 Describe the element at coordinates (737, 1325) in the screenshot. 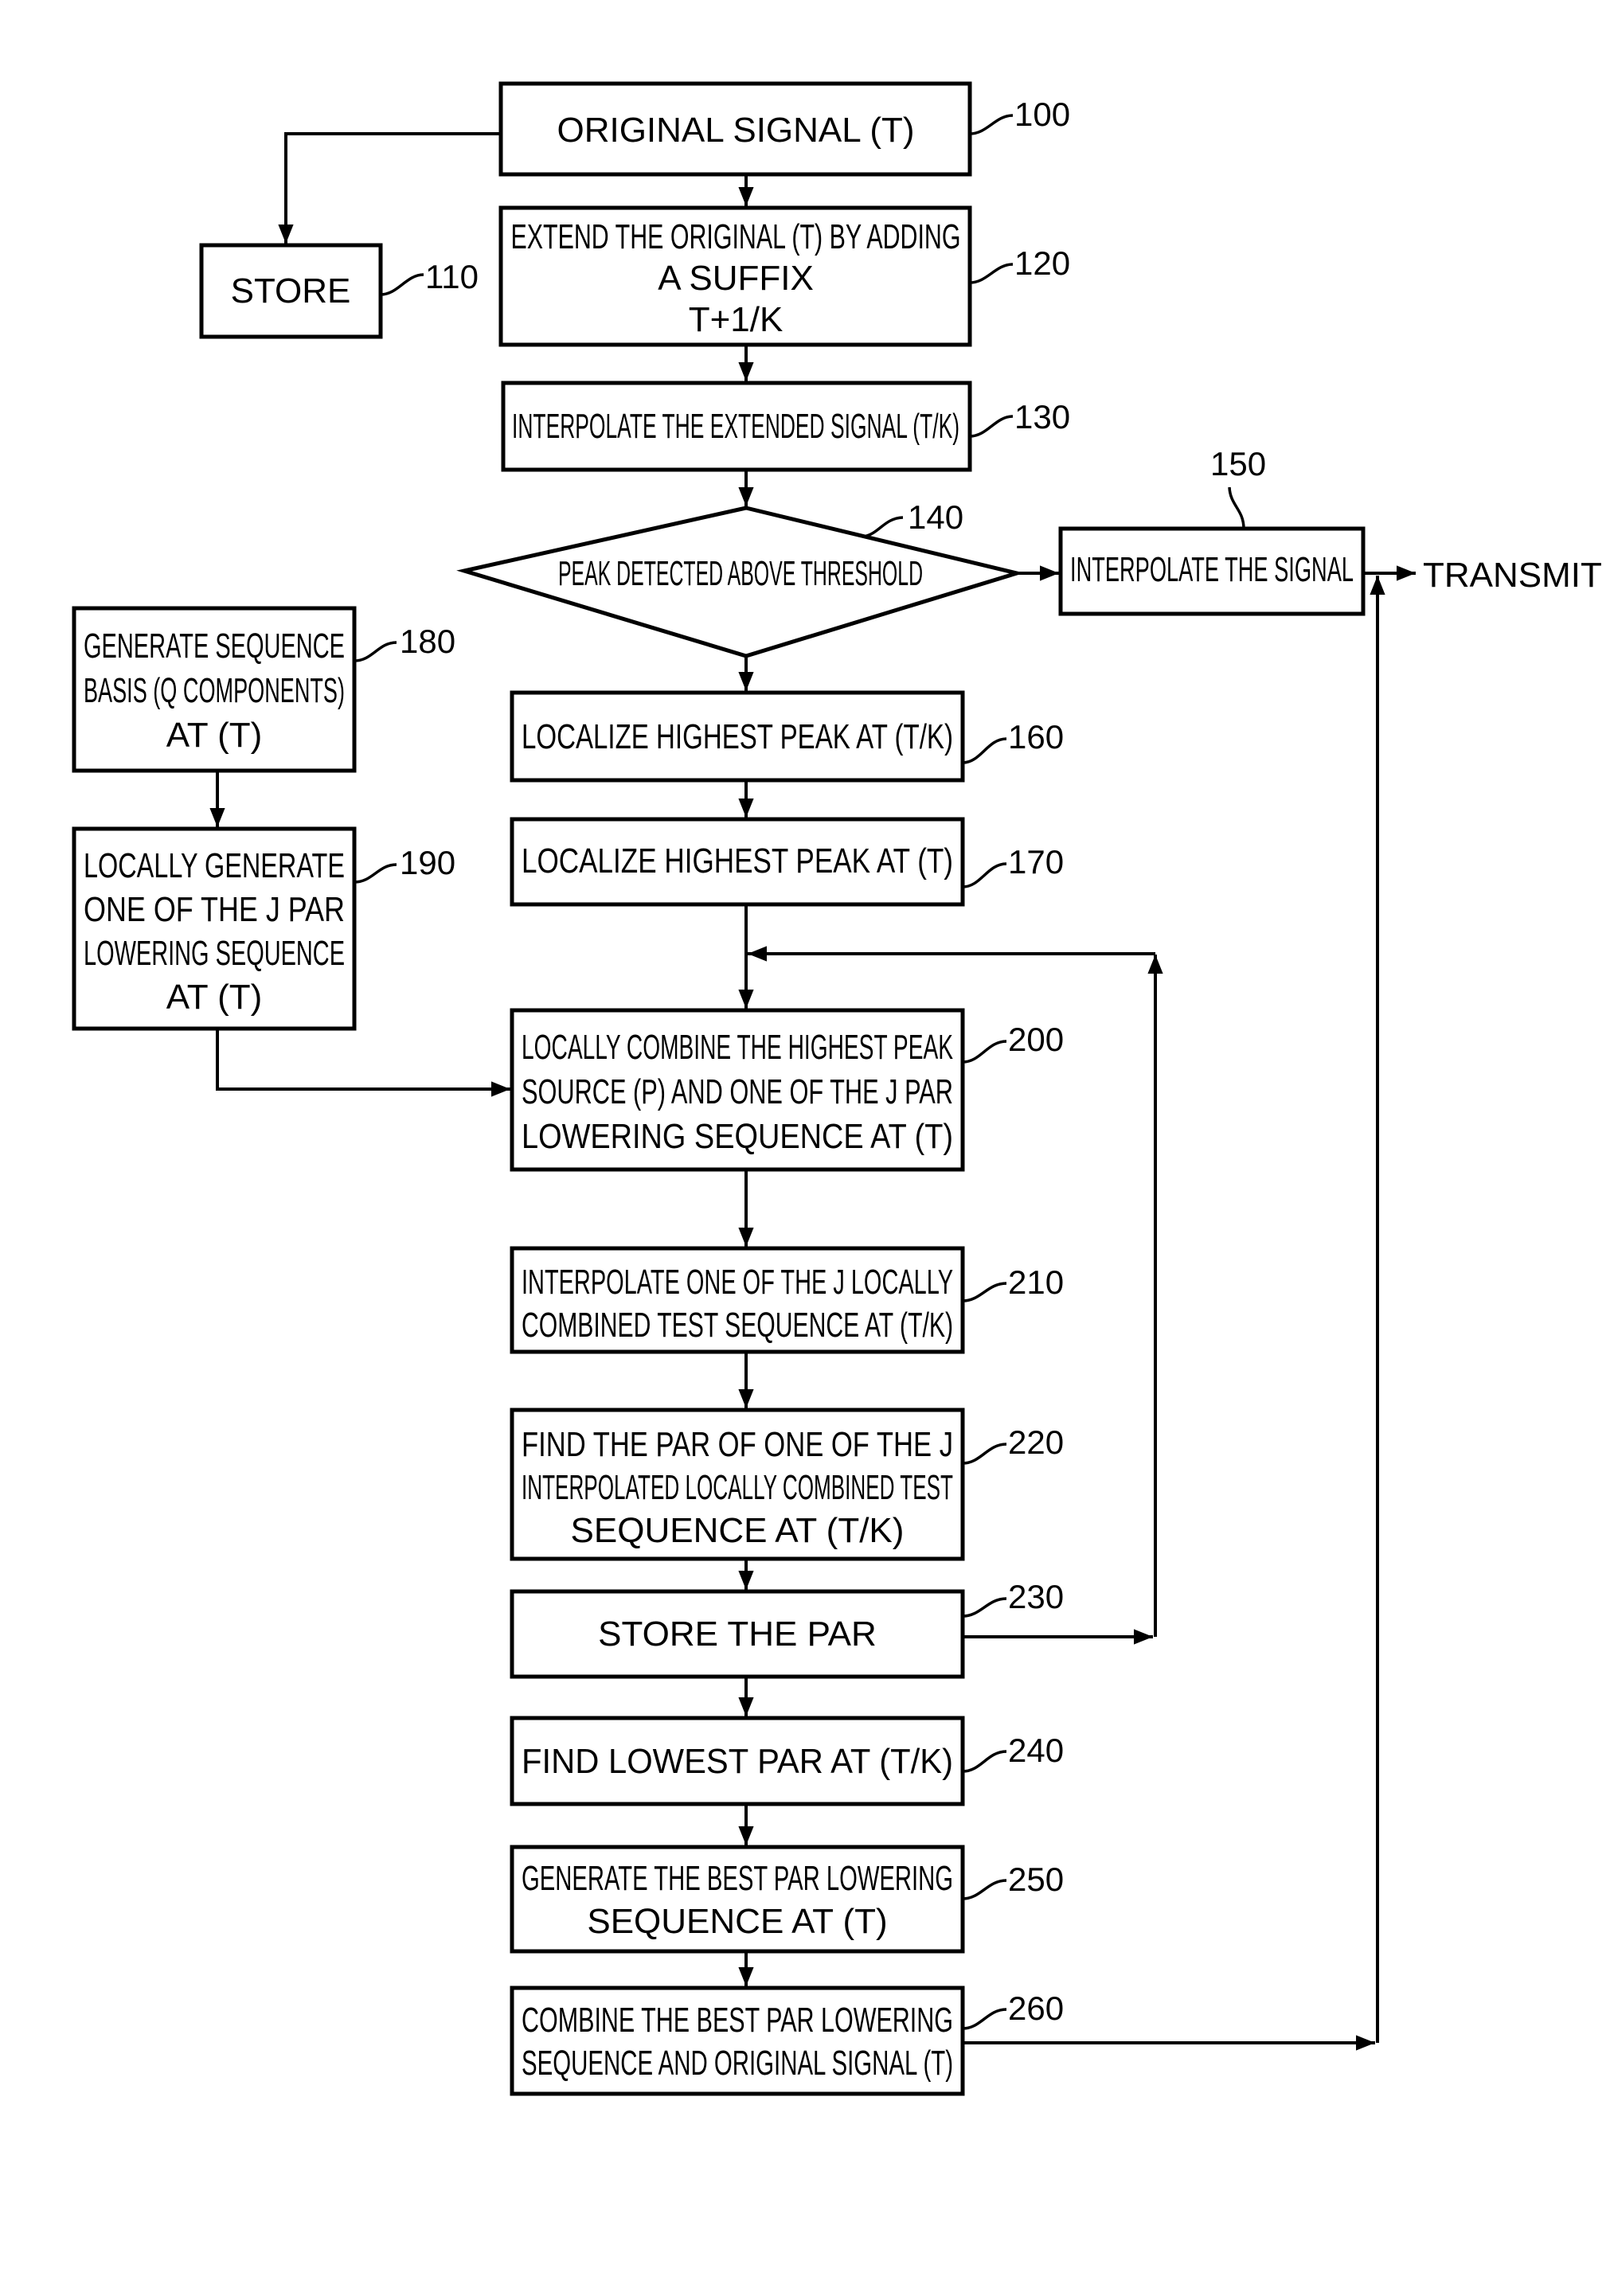

I see `block-210-text-2: COMBINED TEST SEQUENCE AT (T/K)` at that location.